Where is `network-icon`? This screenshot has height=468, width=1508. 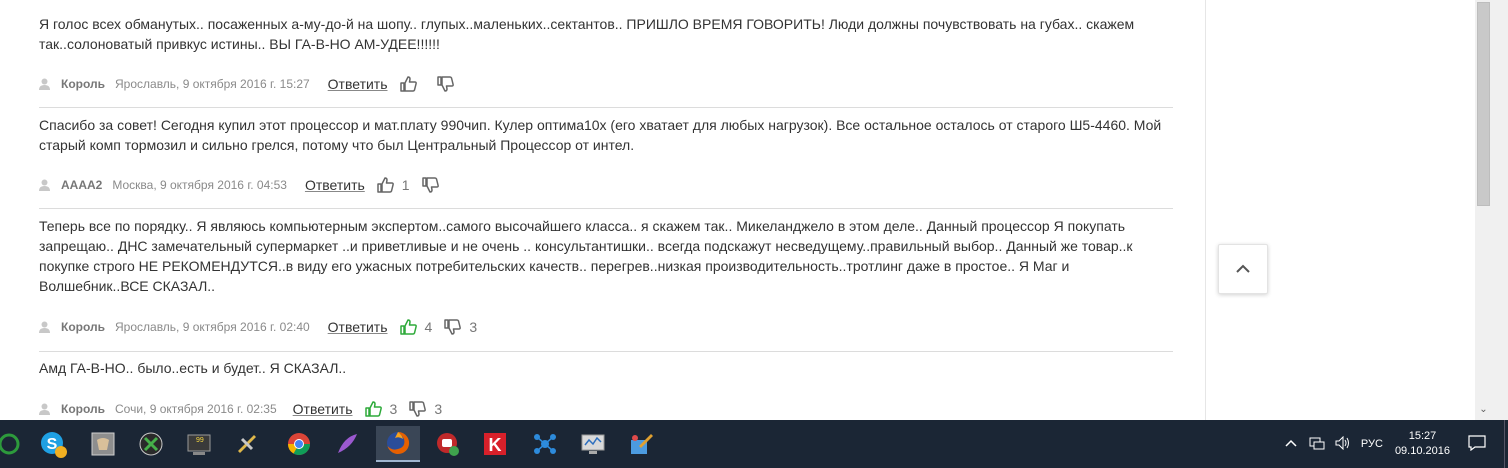 network-icon is located at coordinates (1317, 444).